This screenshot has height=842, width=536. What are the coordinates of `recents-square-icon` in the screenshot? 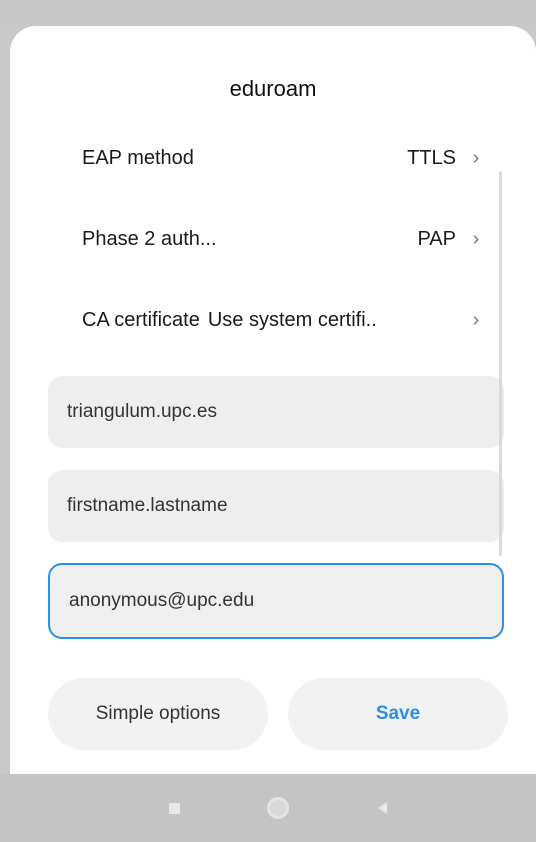 It's located at (174, 808).